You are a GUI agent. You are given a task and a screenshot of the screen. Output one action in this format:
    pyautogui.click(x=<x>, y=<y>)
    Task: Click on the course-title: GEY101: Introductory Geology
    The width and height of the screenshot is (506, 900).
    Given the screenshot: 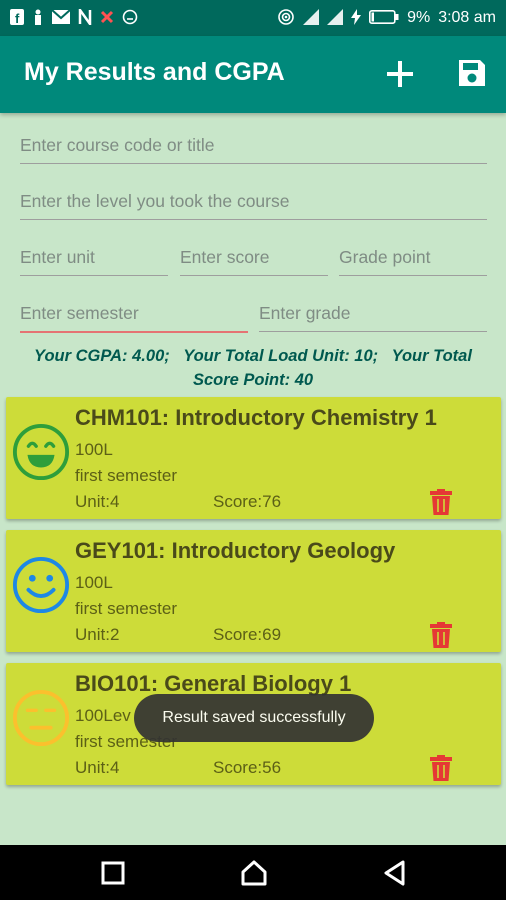 What is the action you would take?
    pyautogui.click(x=235, y=550)
    